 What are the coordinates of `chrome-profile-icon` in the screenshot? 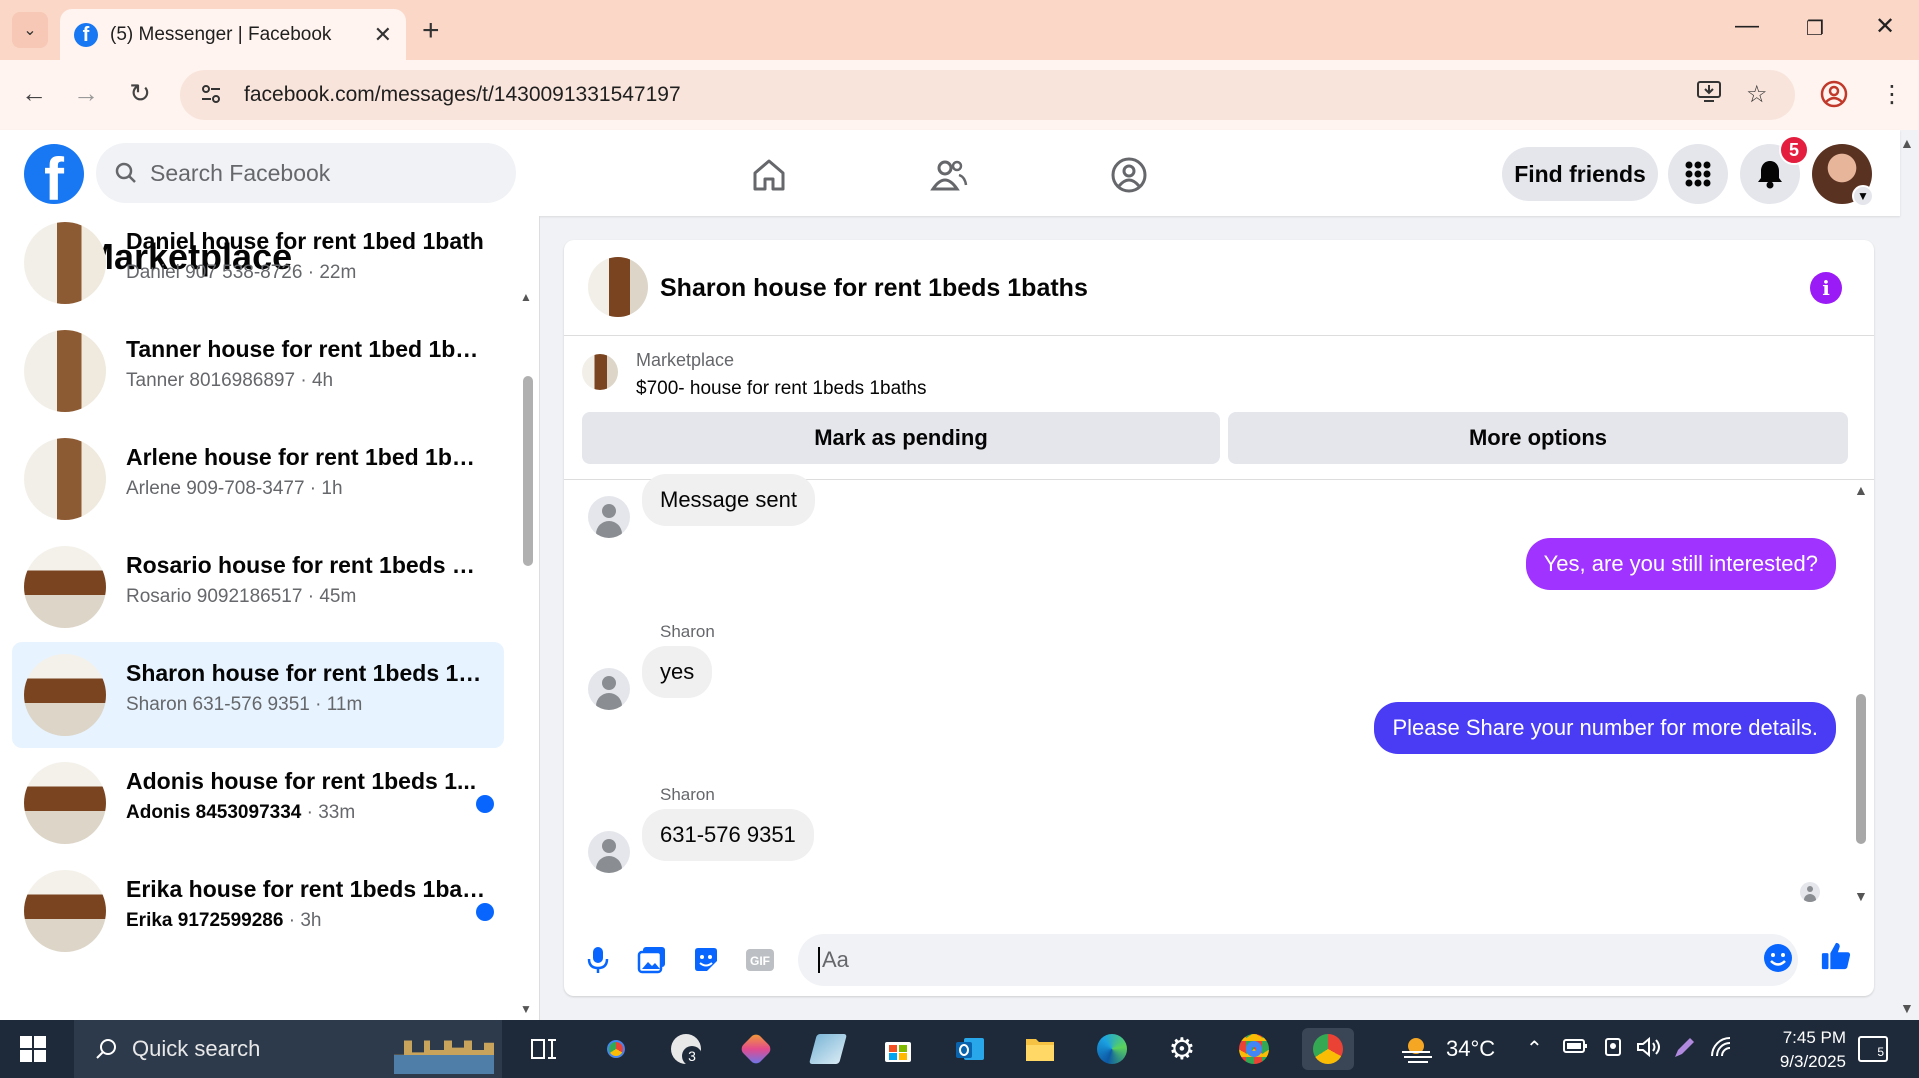 It's located at (616, 1049).